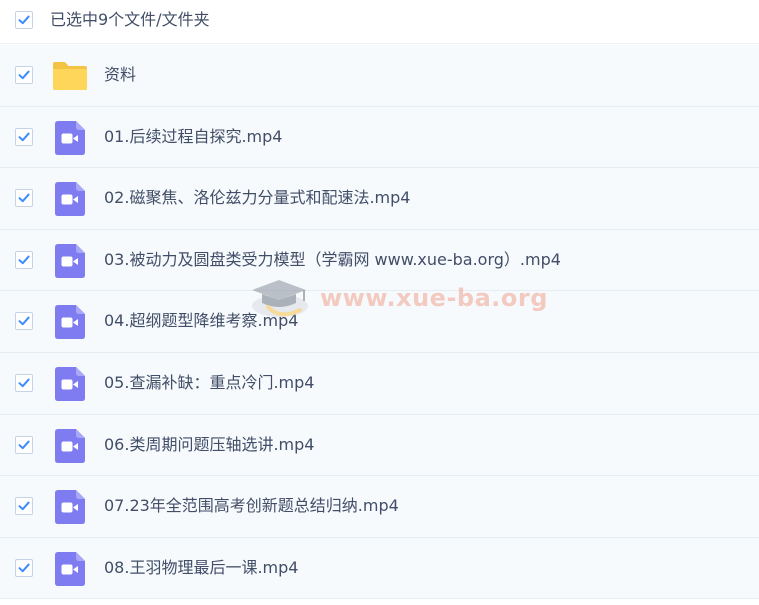  I want to click on select-all-checkbox, so click(24, 20).